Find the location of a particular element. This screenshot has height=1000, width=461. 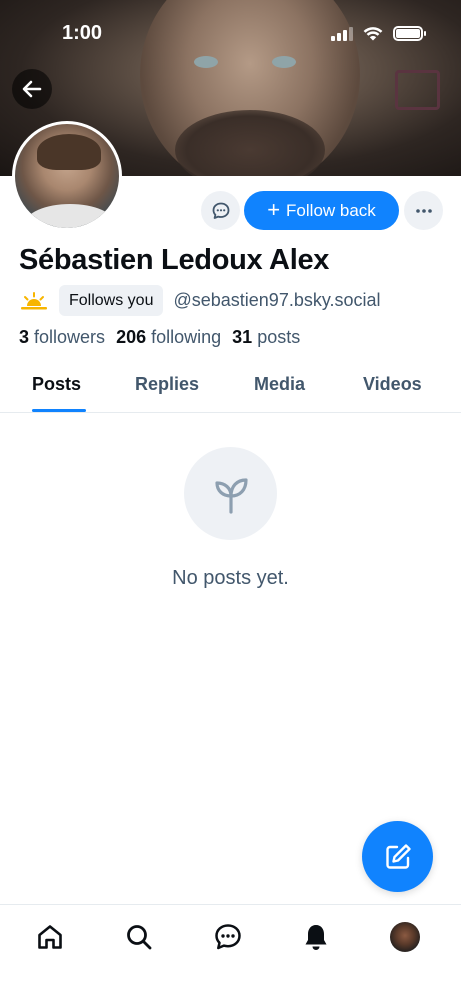

tab-media: Media is located at coordinates (279, 384).